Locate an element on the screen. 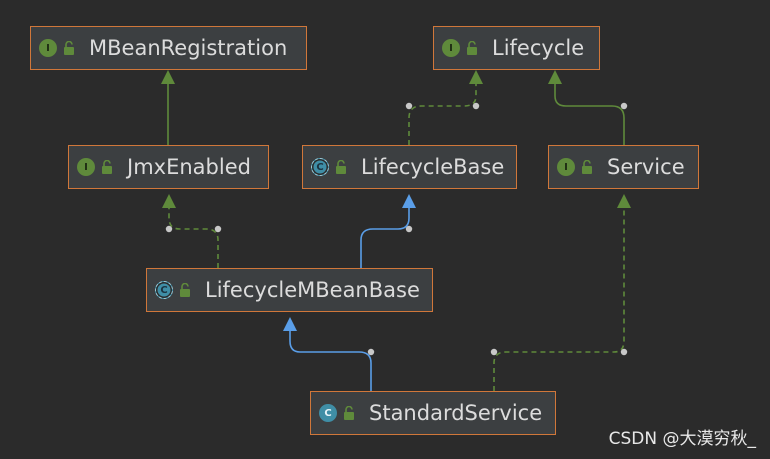 The width and height of the screenshot is (770, 459). edge-standardservice-to-lifecyclembeanbase is located at coordinates (329, 354).